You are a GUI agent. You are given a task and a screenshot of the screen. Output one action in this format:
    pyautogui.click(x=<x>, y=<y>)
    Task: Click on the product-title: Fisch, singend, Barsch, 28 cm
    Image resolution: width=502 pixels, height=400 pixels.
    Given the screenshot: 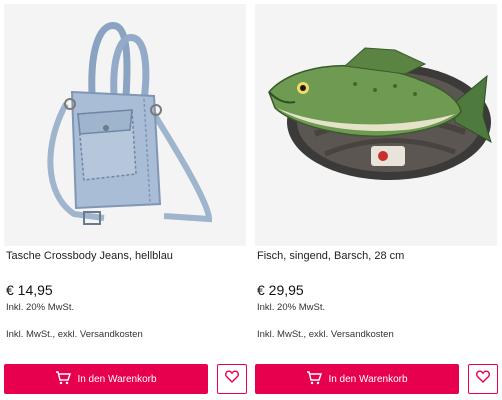 What is the action you would take?
    pyautogui.click(x=330, y=256)
    